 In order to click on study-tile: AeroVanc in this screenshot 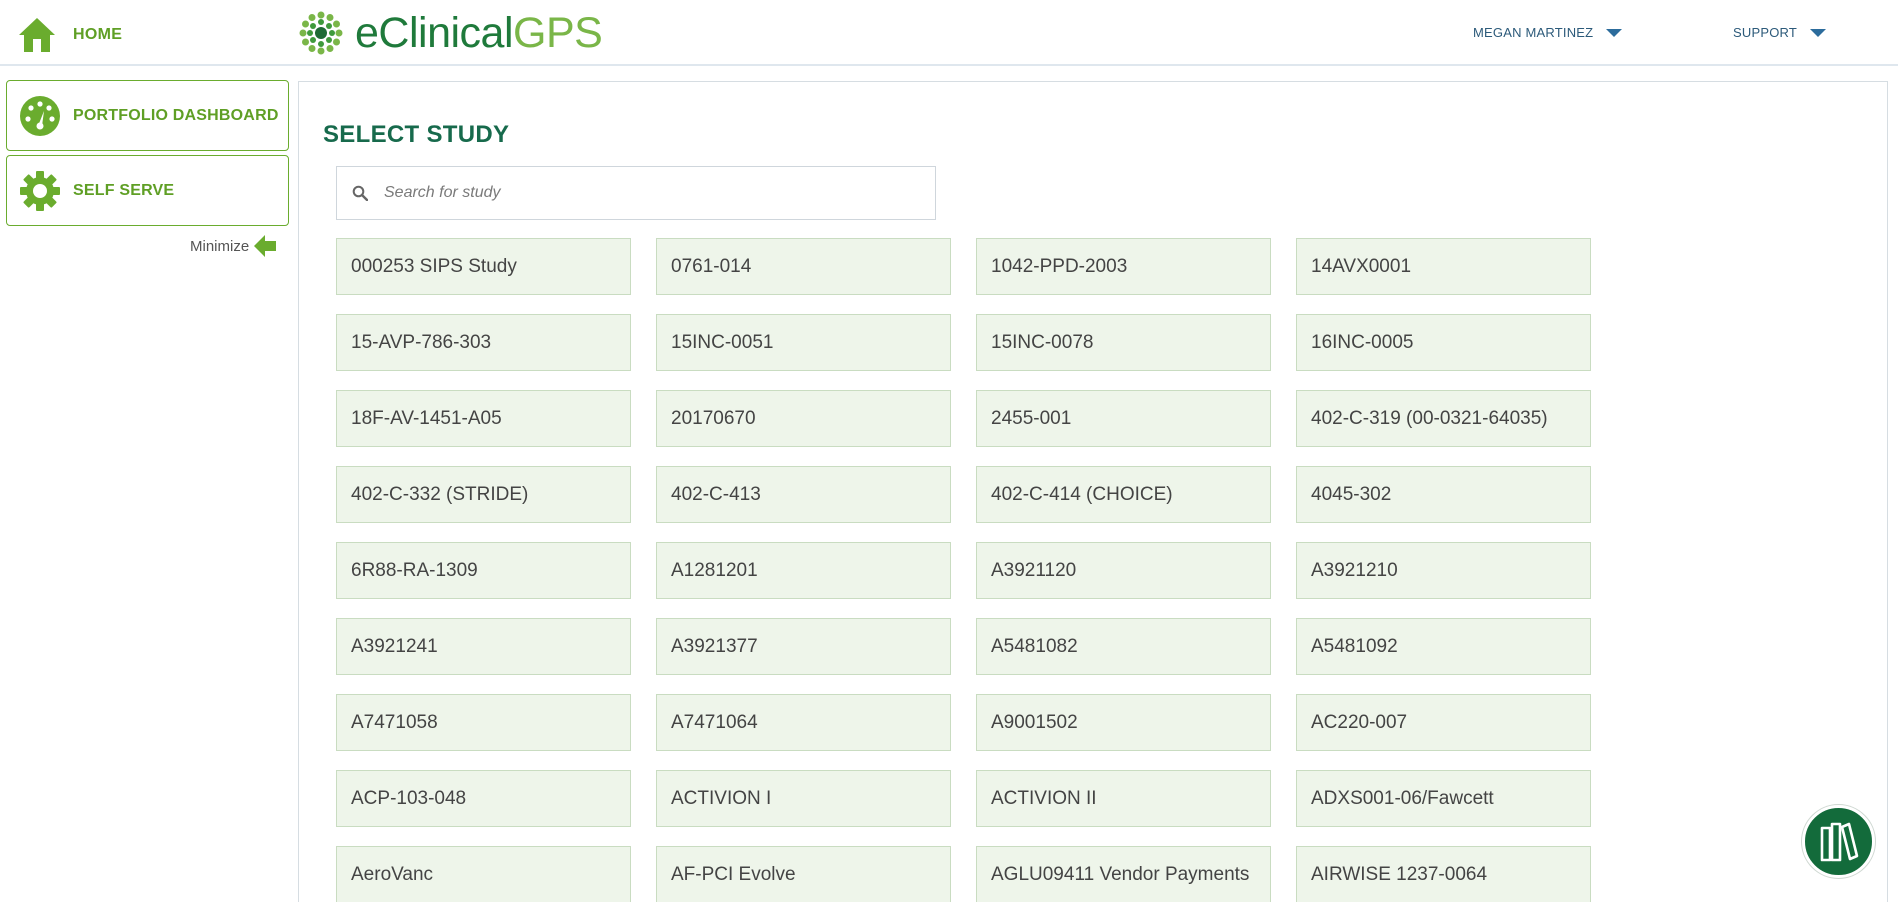, I will do `click(483, 874)`.